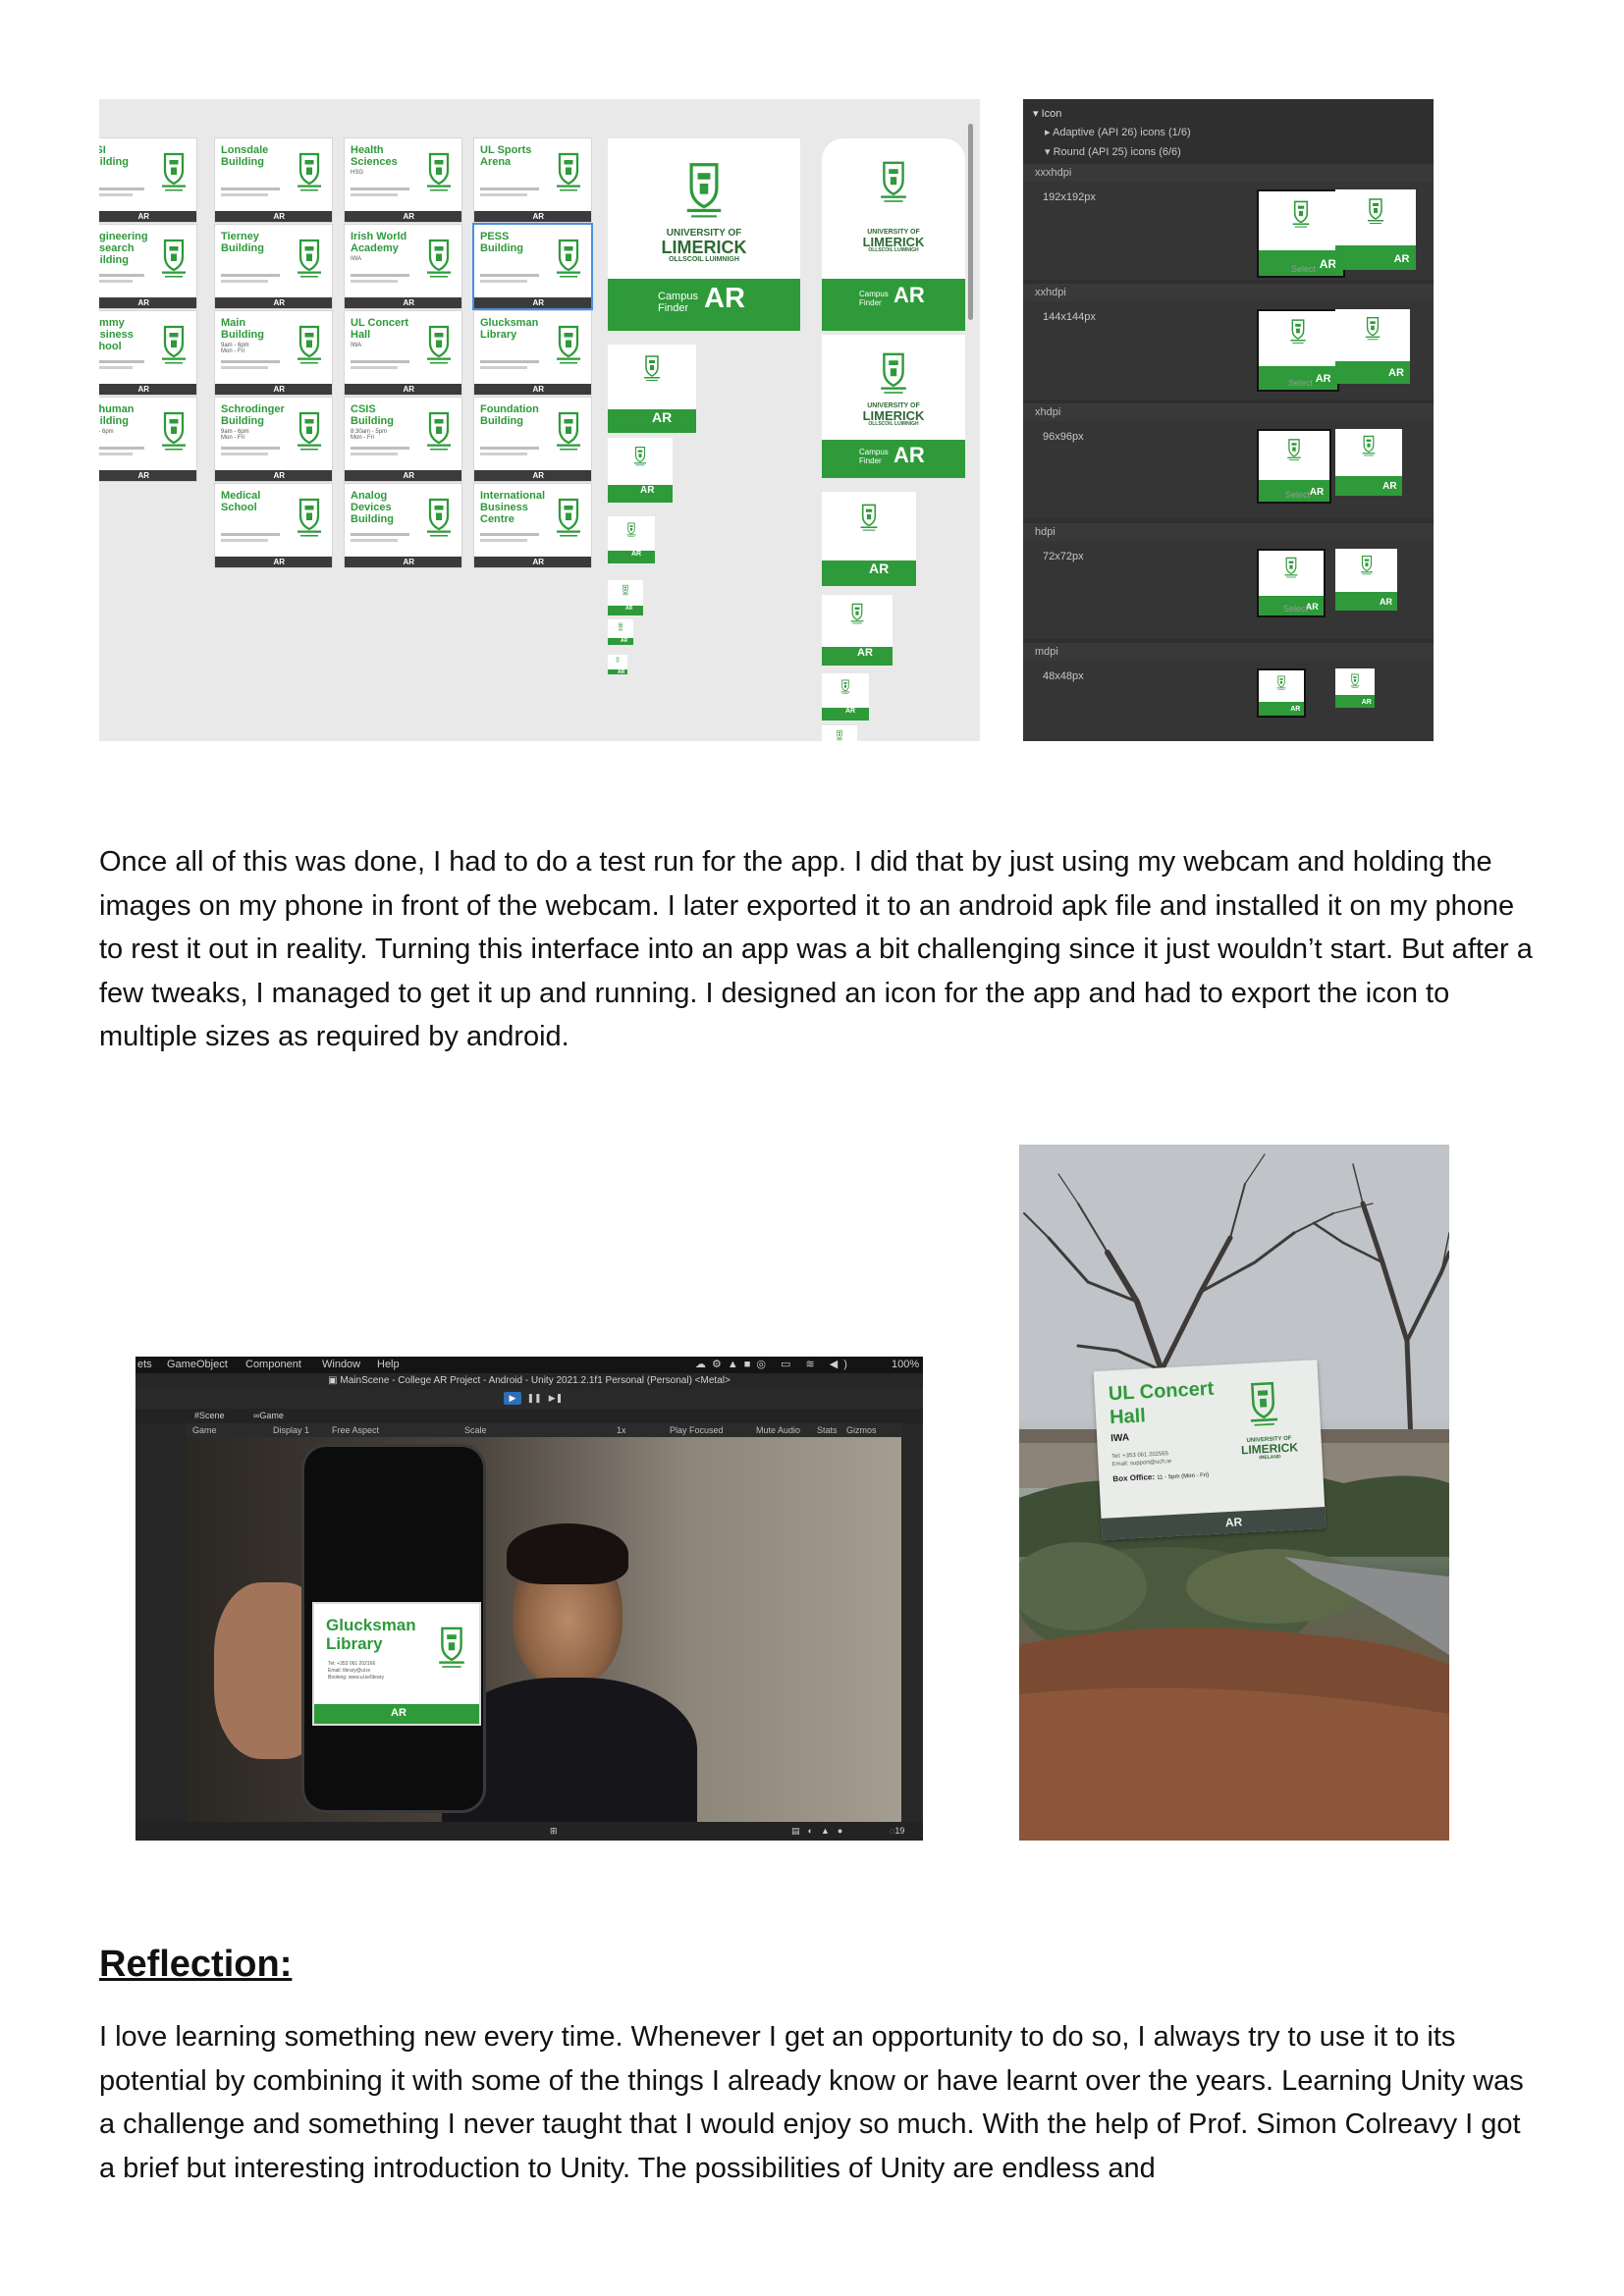 This screenshot has width=1624, height=2296. What do you see at coordinates (379, 243) in the screenshot?
I see `building-card-title: Irish World Academy` at bounding box center [379, 243].